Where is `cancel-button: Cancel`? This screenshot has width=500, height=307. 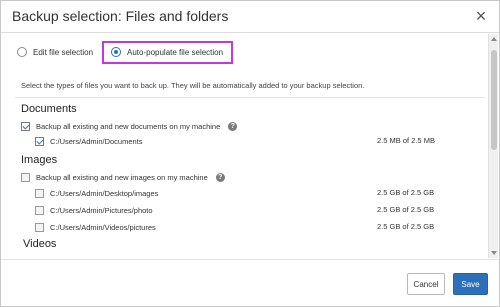
cancel-button: Cancel is located at coordinates (426, 284).